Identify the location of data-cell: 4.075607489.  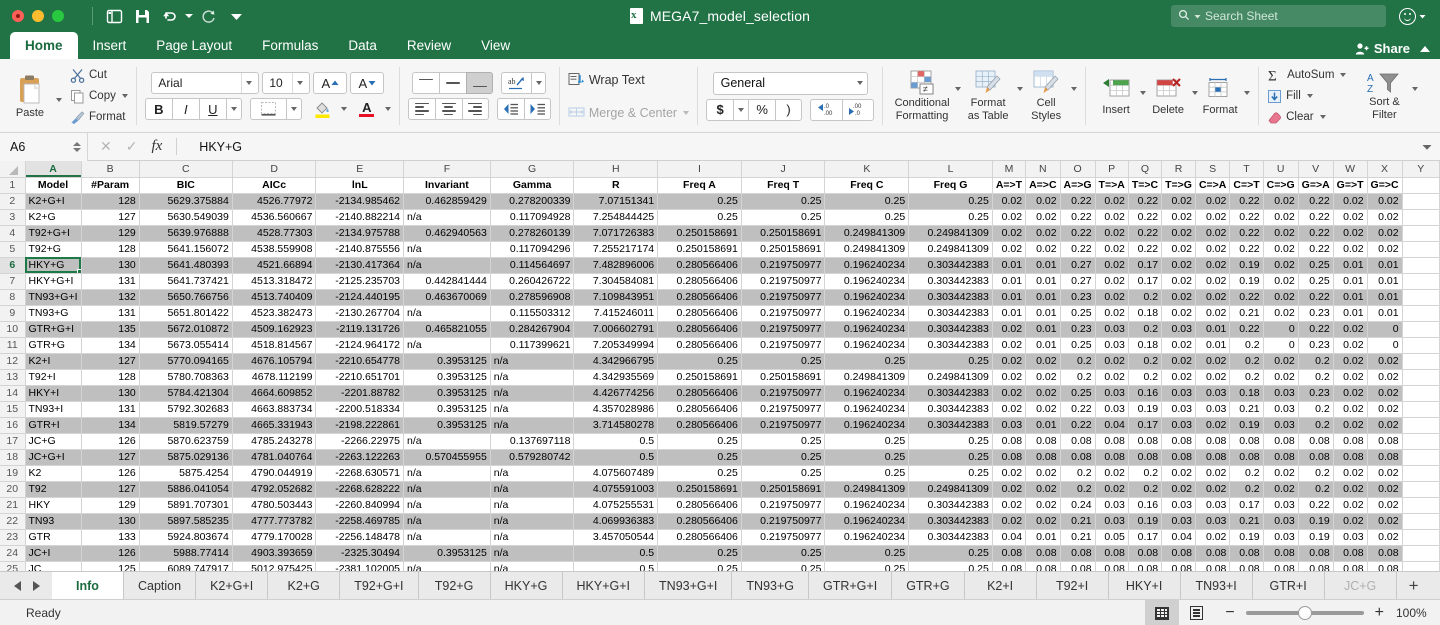
(616, 473).